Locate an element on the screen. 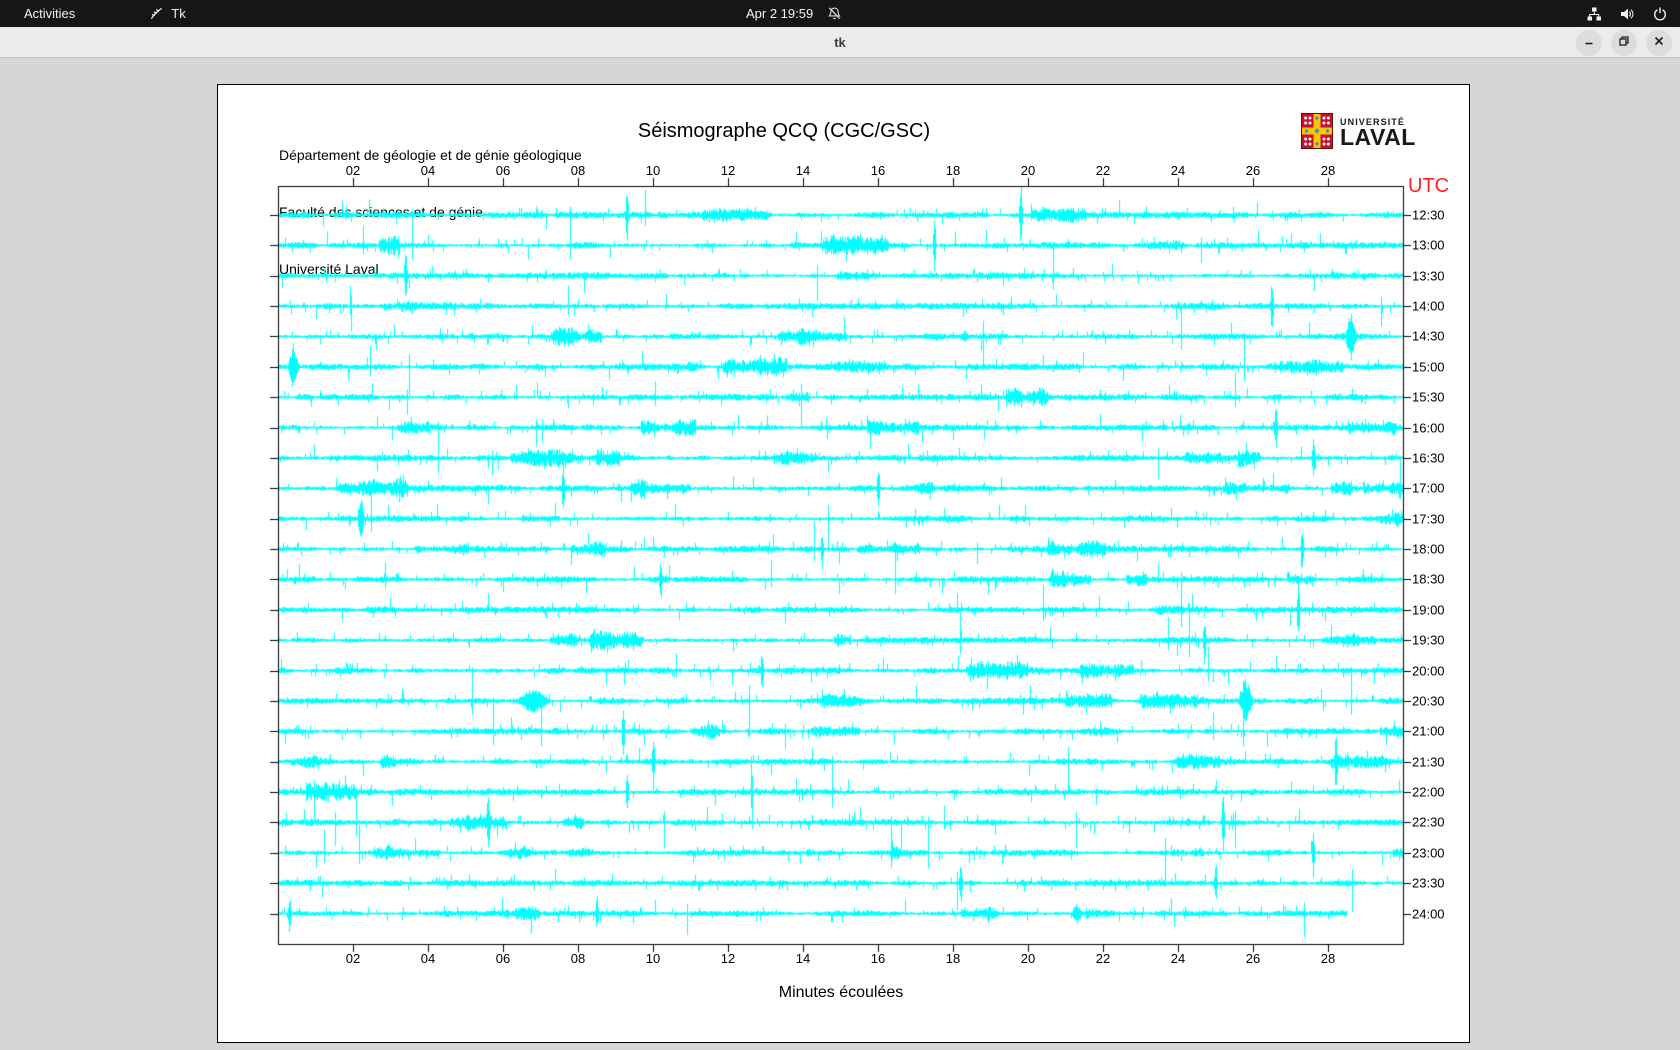 Image resolution: width=1680 pixels, height=1050 pixels. utc-time-label: 17:30 is located at coordinates (1428, 519).